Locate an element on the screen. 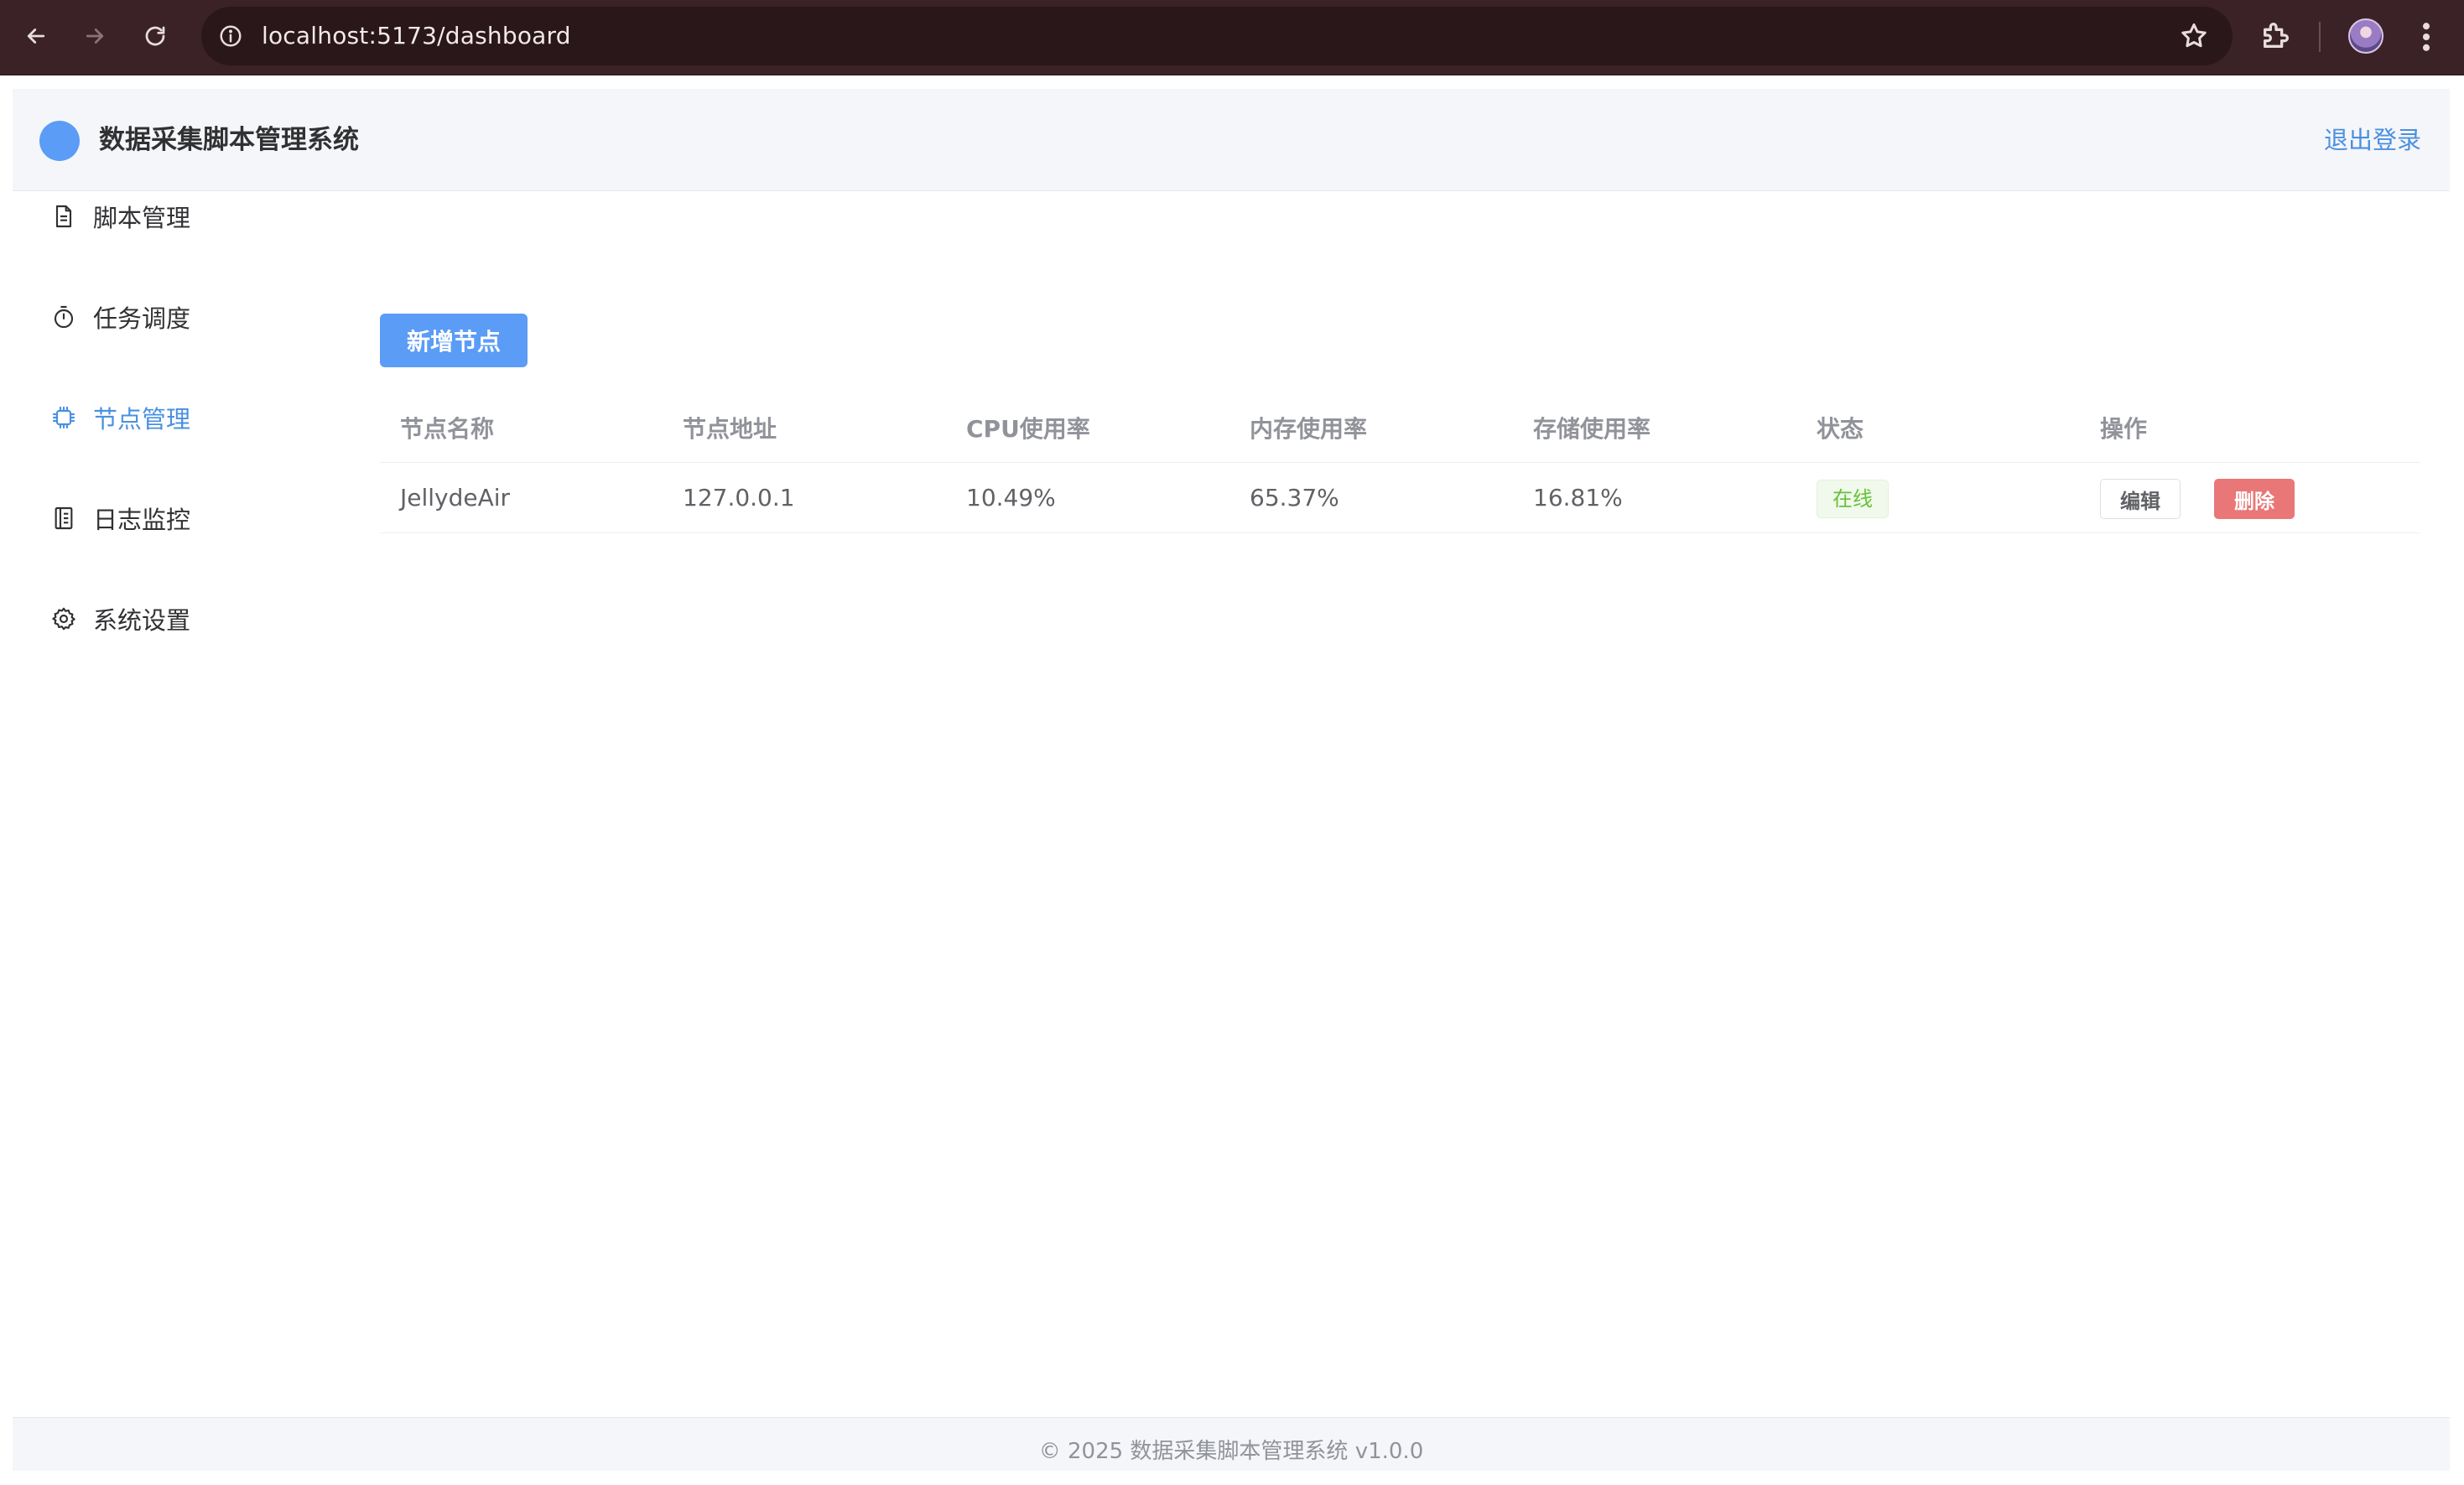  column-header-cpu: CPU使用率 is located at coordinates (1028, 429).